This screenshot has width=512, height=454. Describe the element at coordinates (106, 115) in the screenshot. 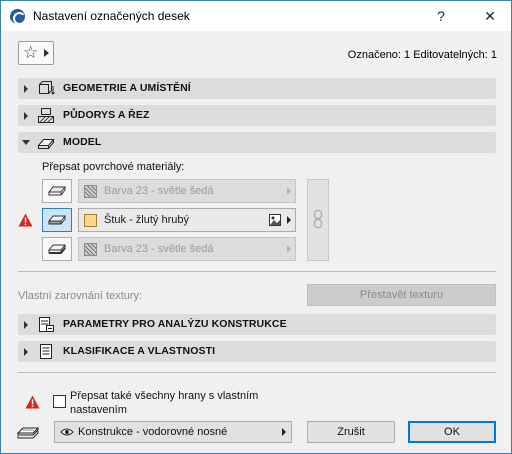

I see `section-title: PŮDORYS A ŘEZ` at that location.